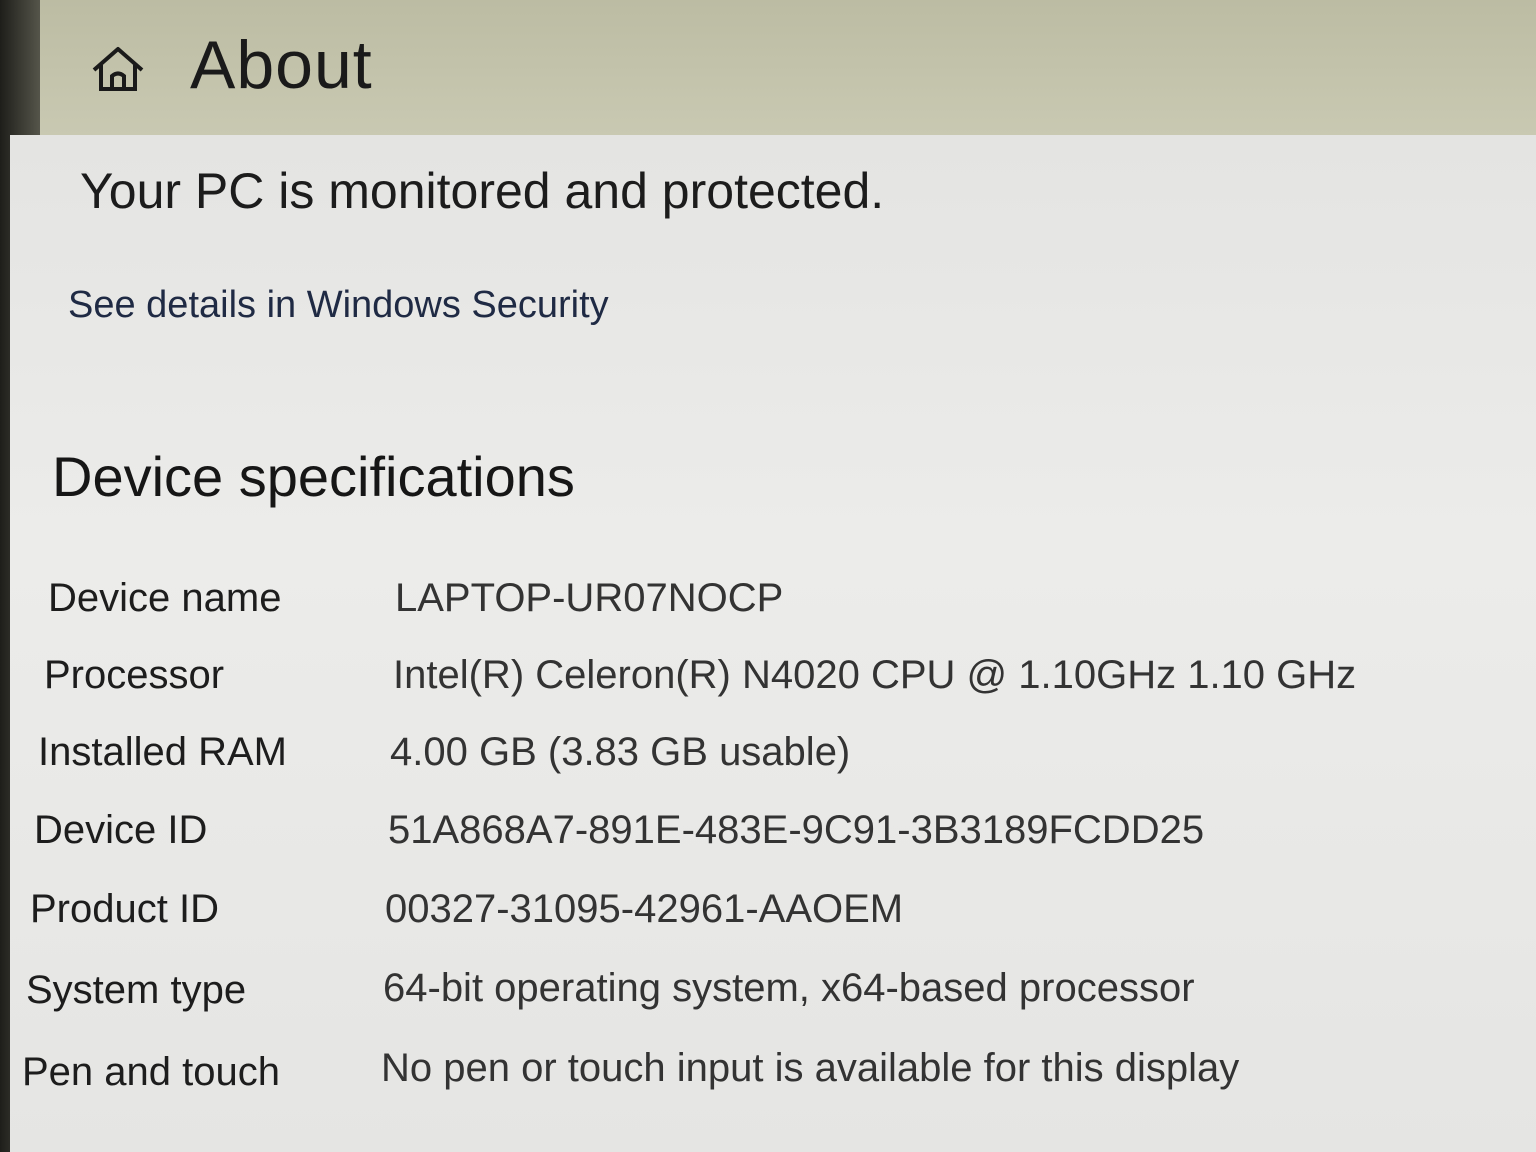 The image size is (1536, 1152). Describe the element at coordinates (165, 598) in the screenshot. I see `spec-label-device-name: Device name` at that location.